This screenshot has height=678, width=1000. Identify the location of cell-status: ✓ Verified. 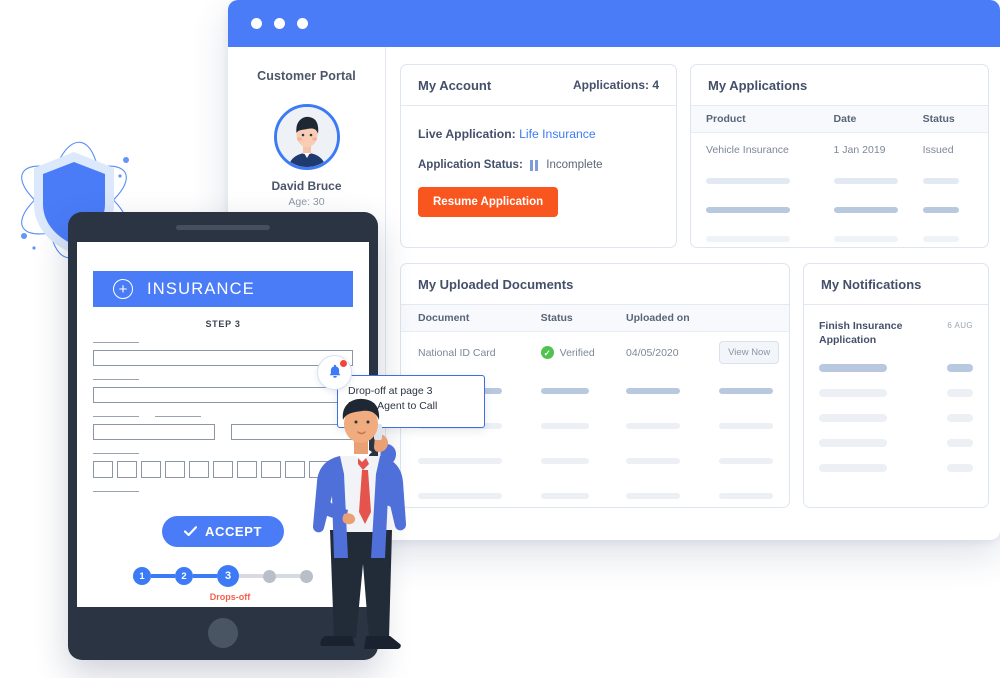
(583, 353).